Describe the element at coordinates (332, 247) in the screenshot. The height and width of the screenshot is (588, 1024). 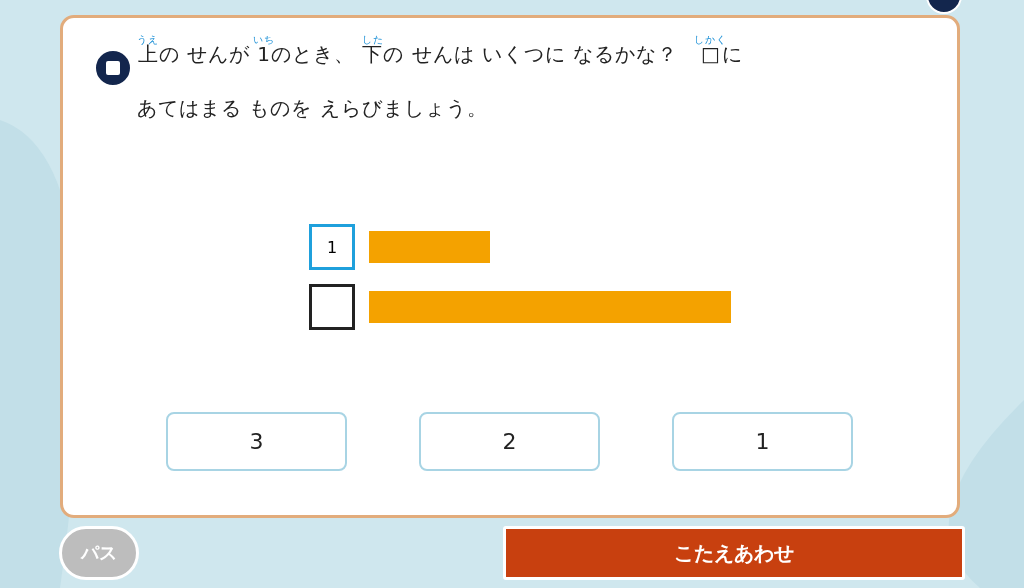
I see `number-box: 1` at that location.